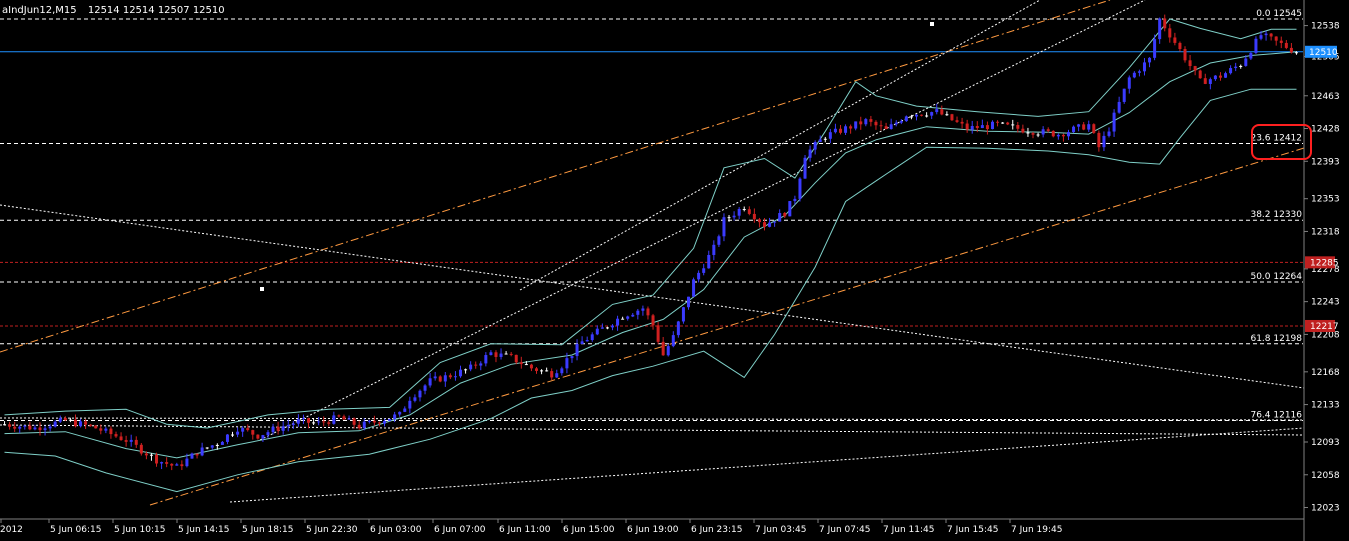 This screenshot has height=541, width=1349. What do you see at coordinates (1325, 476) in the screenshot?
I see `y-tick-label: 12058` at bounding box center [1325, 476].